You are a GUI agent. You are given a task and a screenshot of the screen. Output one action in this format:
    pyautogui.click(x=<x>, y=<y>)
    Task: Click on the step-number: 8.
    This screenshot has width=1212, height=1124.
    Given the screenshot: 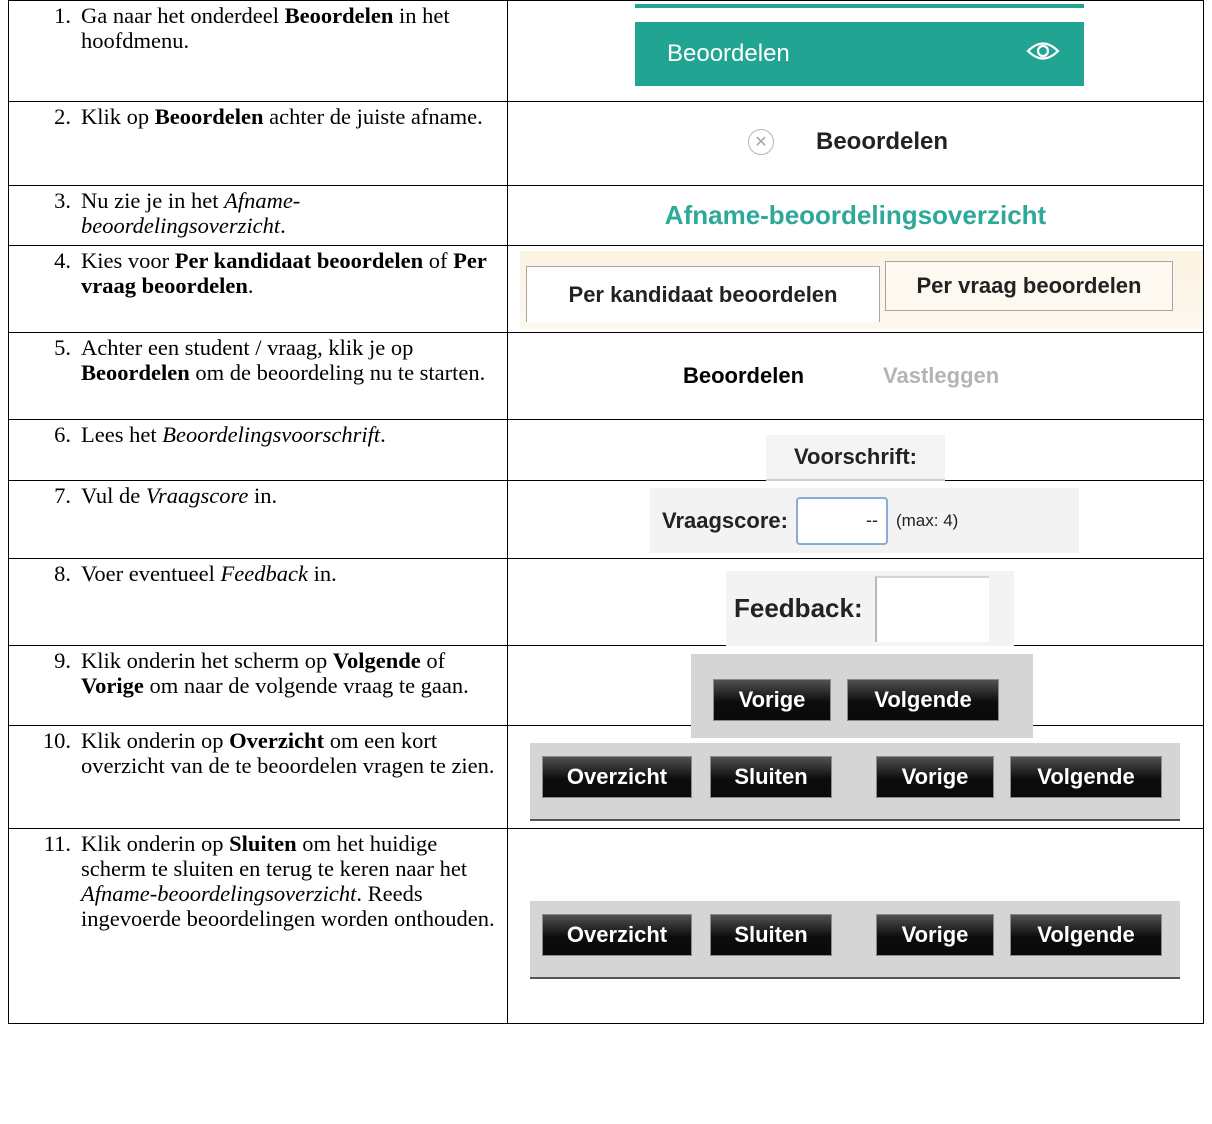 What is the action you would take?
    pyautogui.click(x=62, y=573)
    